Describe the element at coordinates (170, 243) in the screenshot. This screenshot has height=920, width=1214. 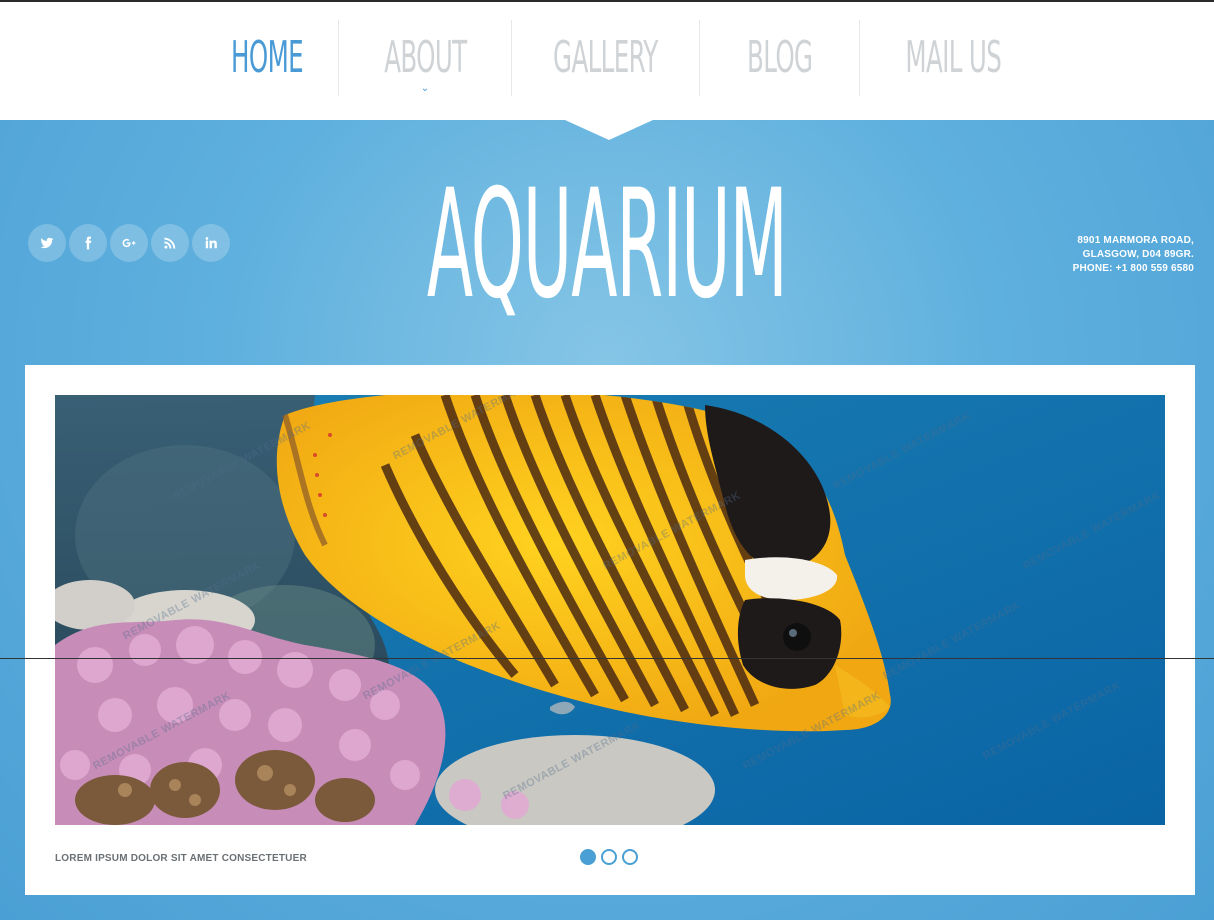
I see `rss-icon` at that location.